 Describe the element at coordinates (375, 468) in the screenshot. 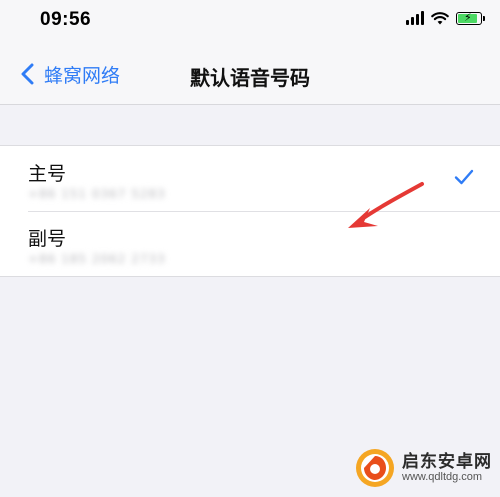

I see `watermark-logo-icon` at that location.